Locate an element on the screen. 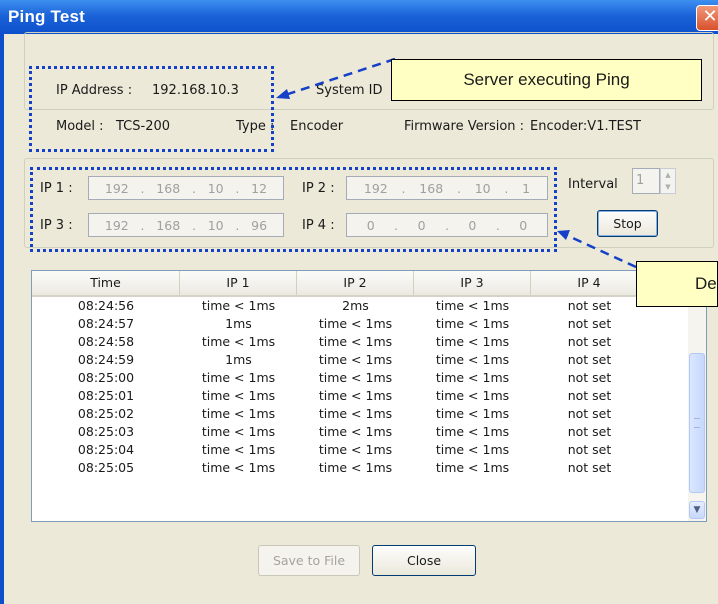 This screenshot has height=604, width=718. destination-arrow-line is located at coordinates (600, 250).